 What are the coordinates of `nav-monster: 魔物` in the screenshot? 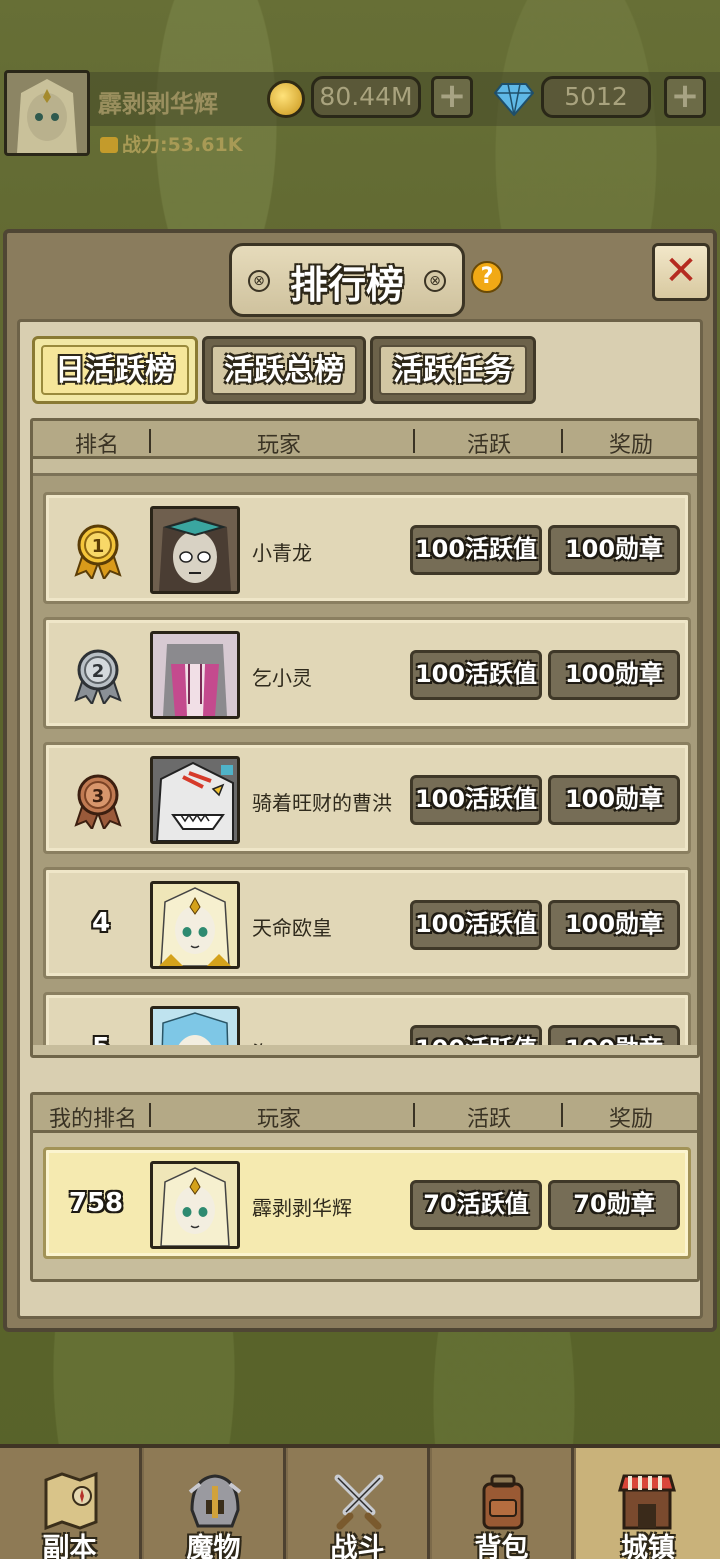 It's located at (215, 1503).